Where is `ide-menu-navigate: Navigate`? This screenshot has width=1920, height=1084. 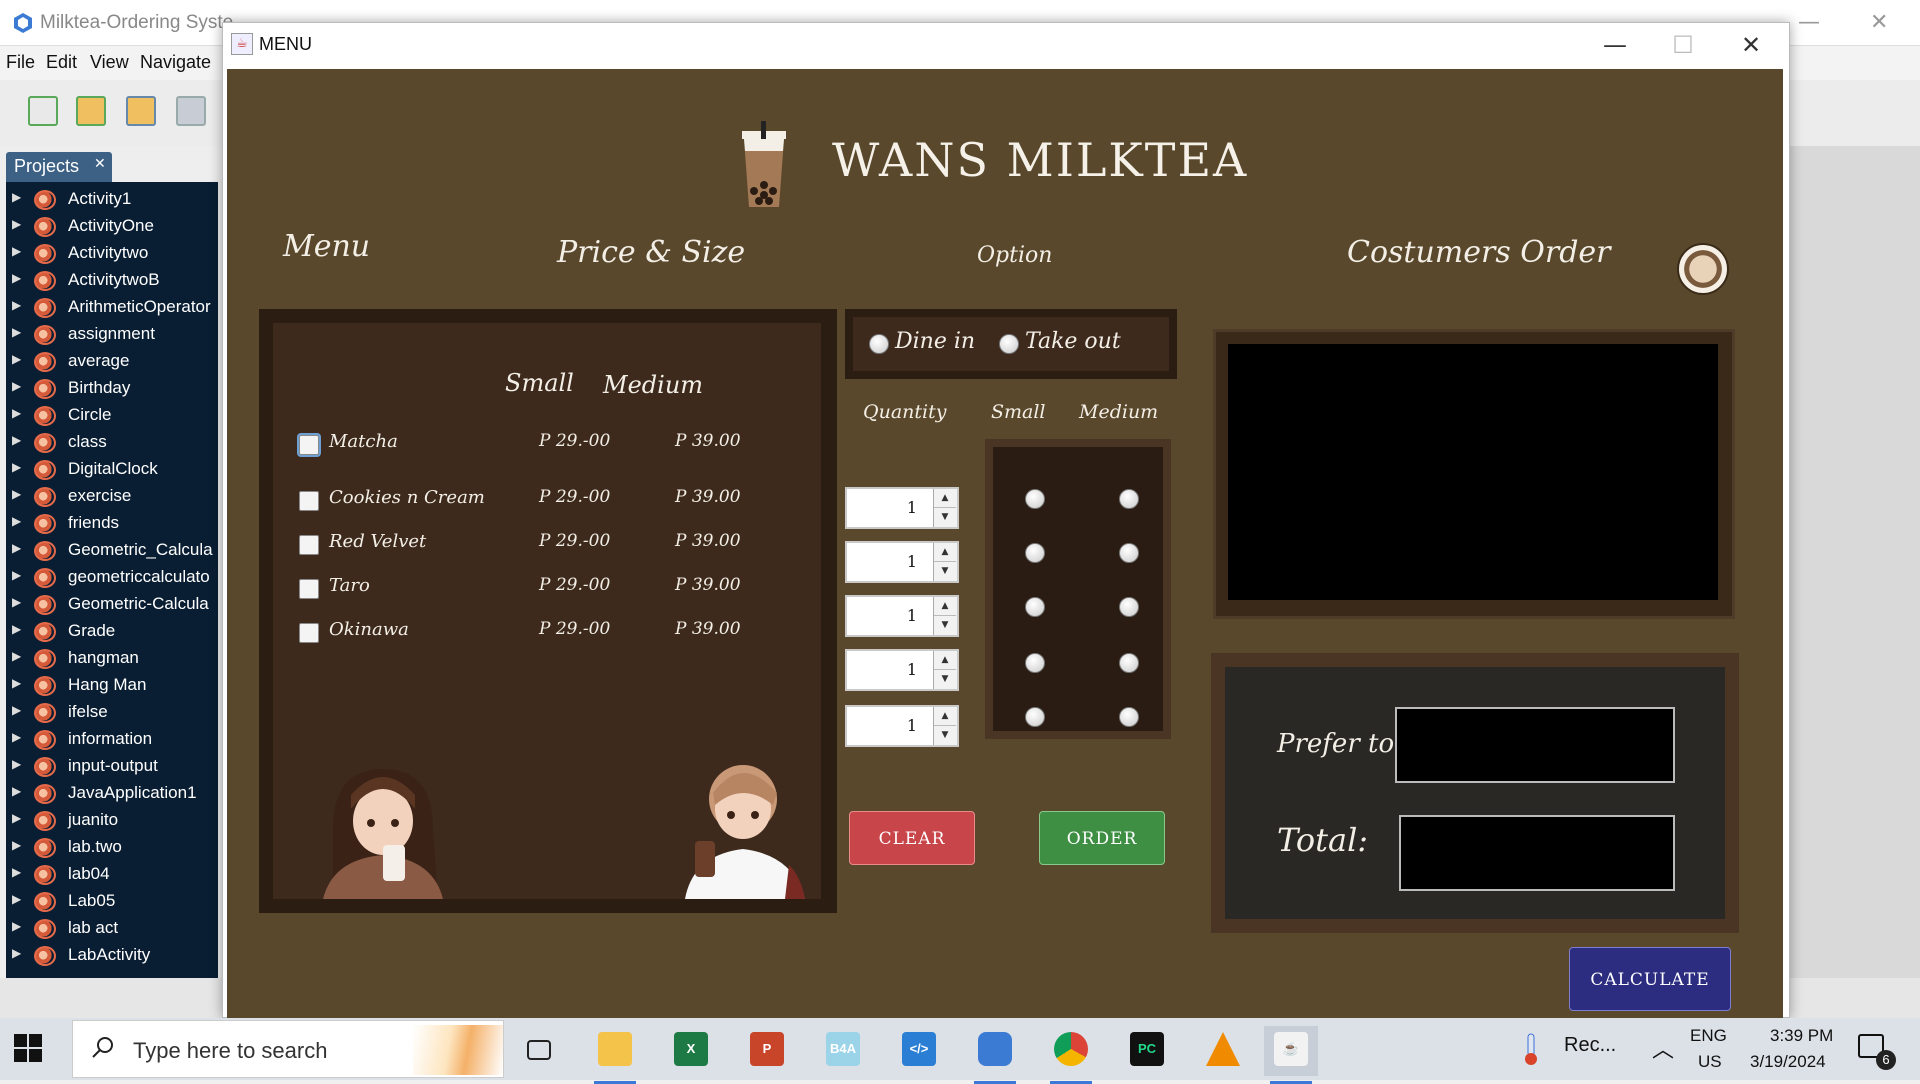
ide-menu-navigate: Navigate is located at coordinates (175, 62).